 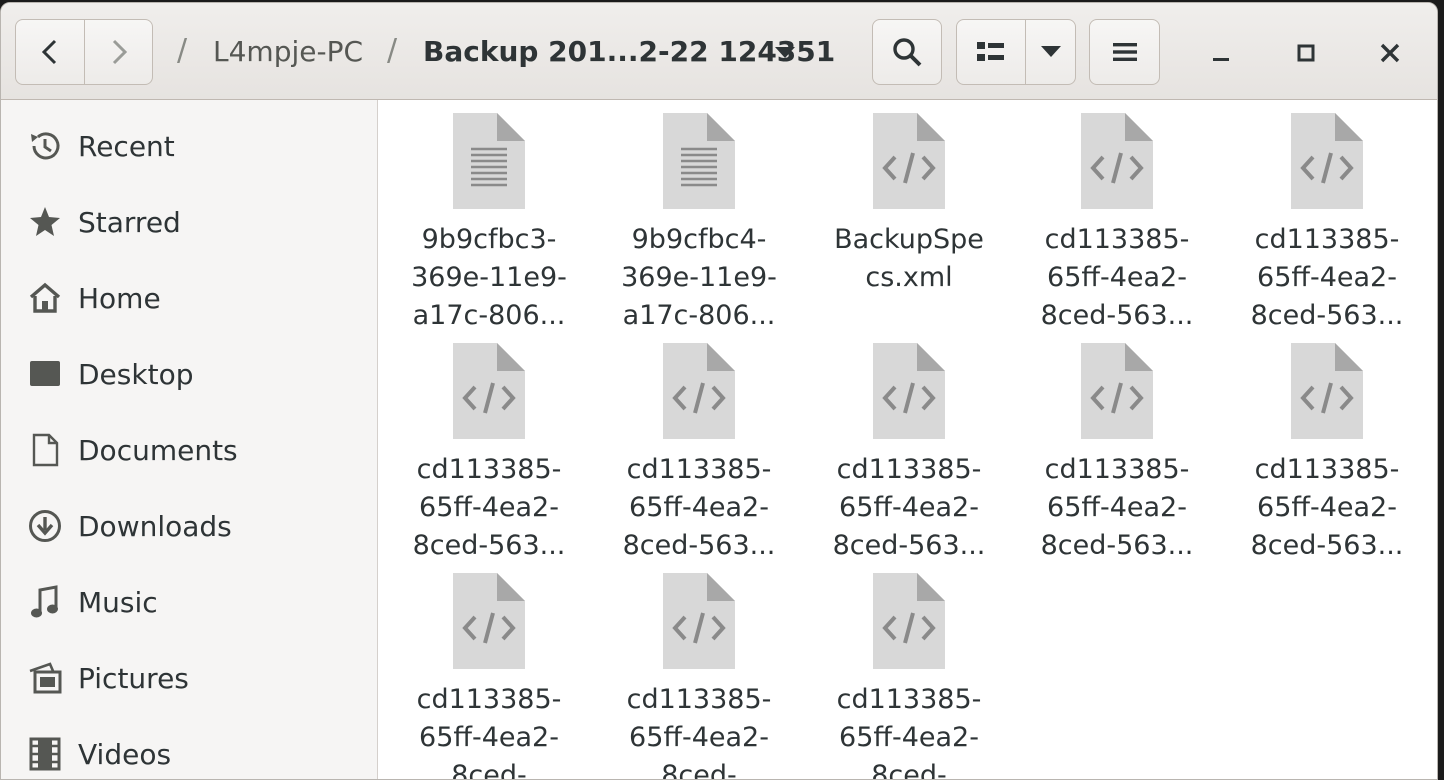 What do you see at coordinates (189, 222) in the screenshot?
I see `sidebar-item-starred: Starred` at bounding box center [189, 222].